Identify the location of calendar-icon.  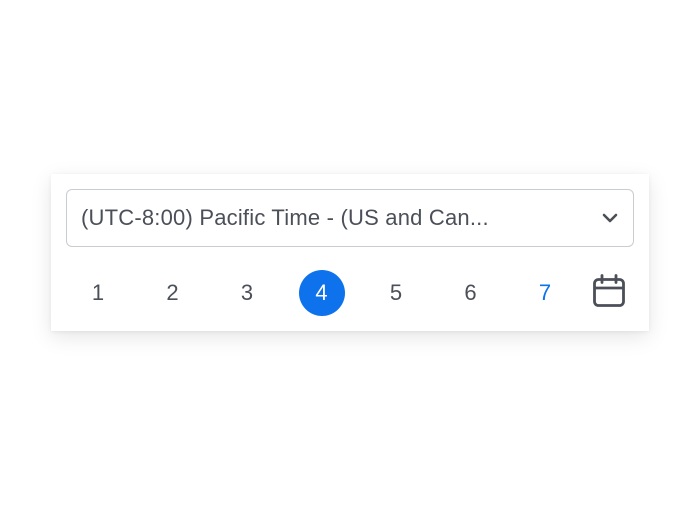
(609, 293).